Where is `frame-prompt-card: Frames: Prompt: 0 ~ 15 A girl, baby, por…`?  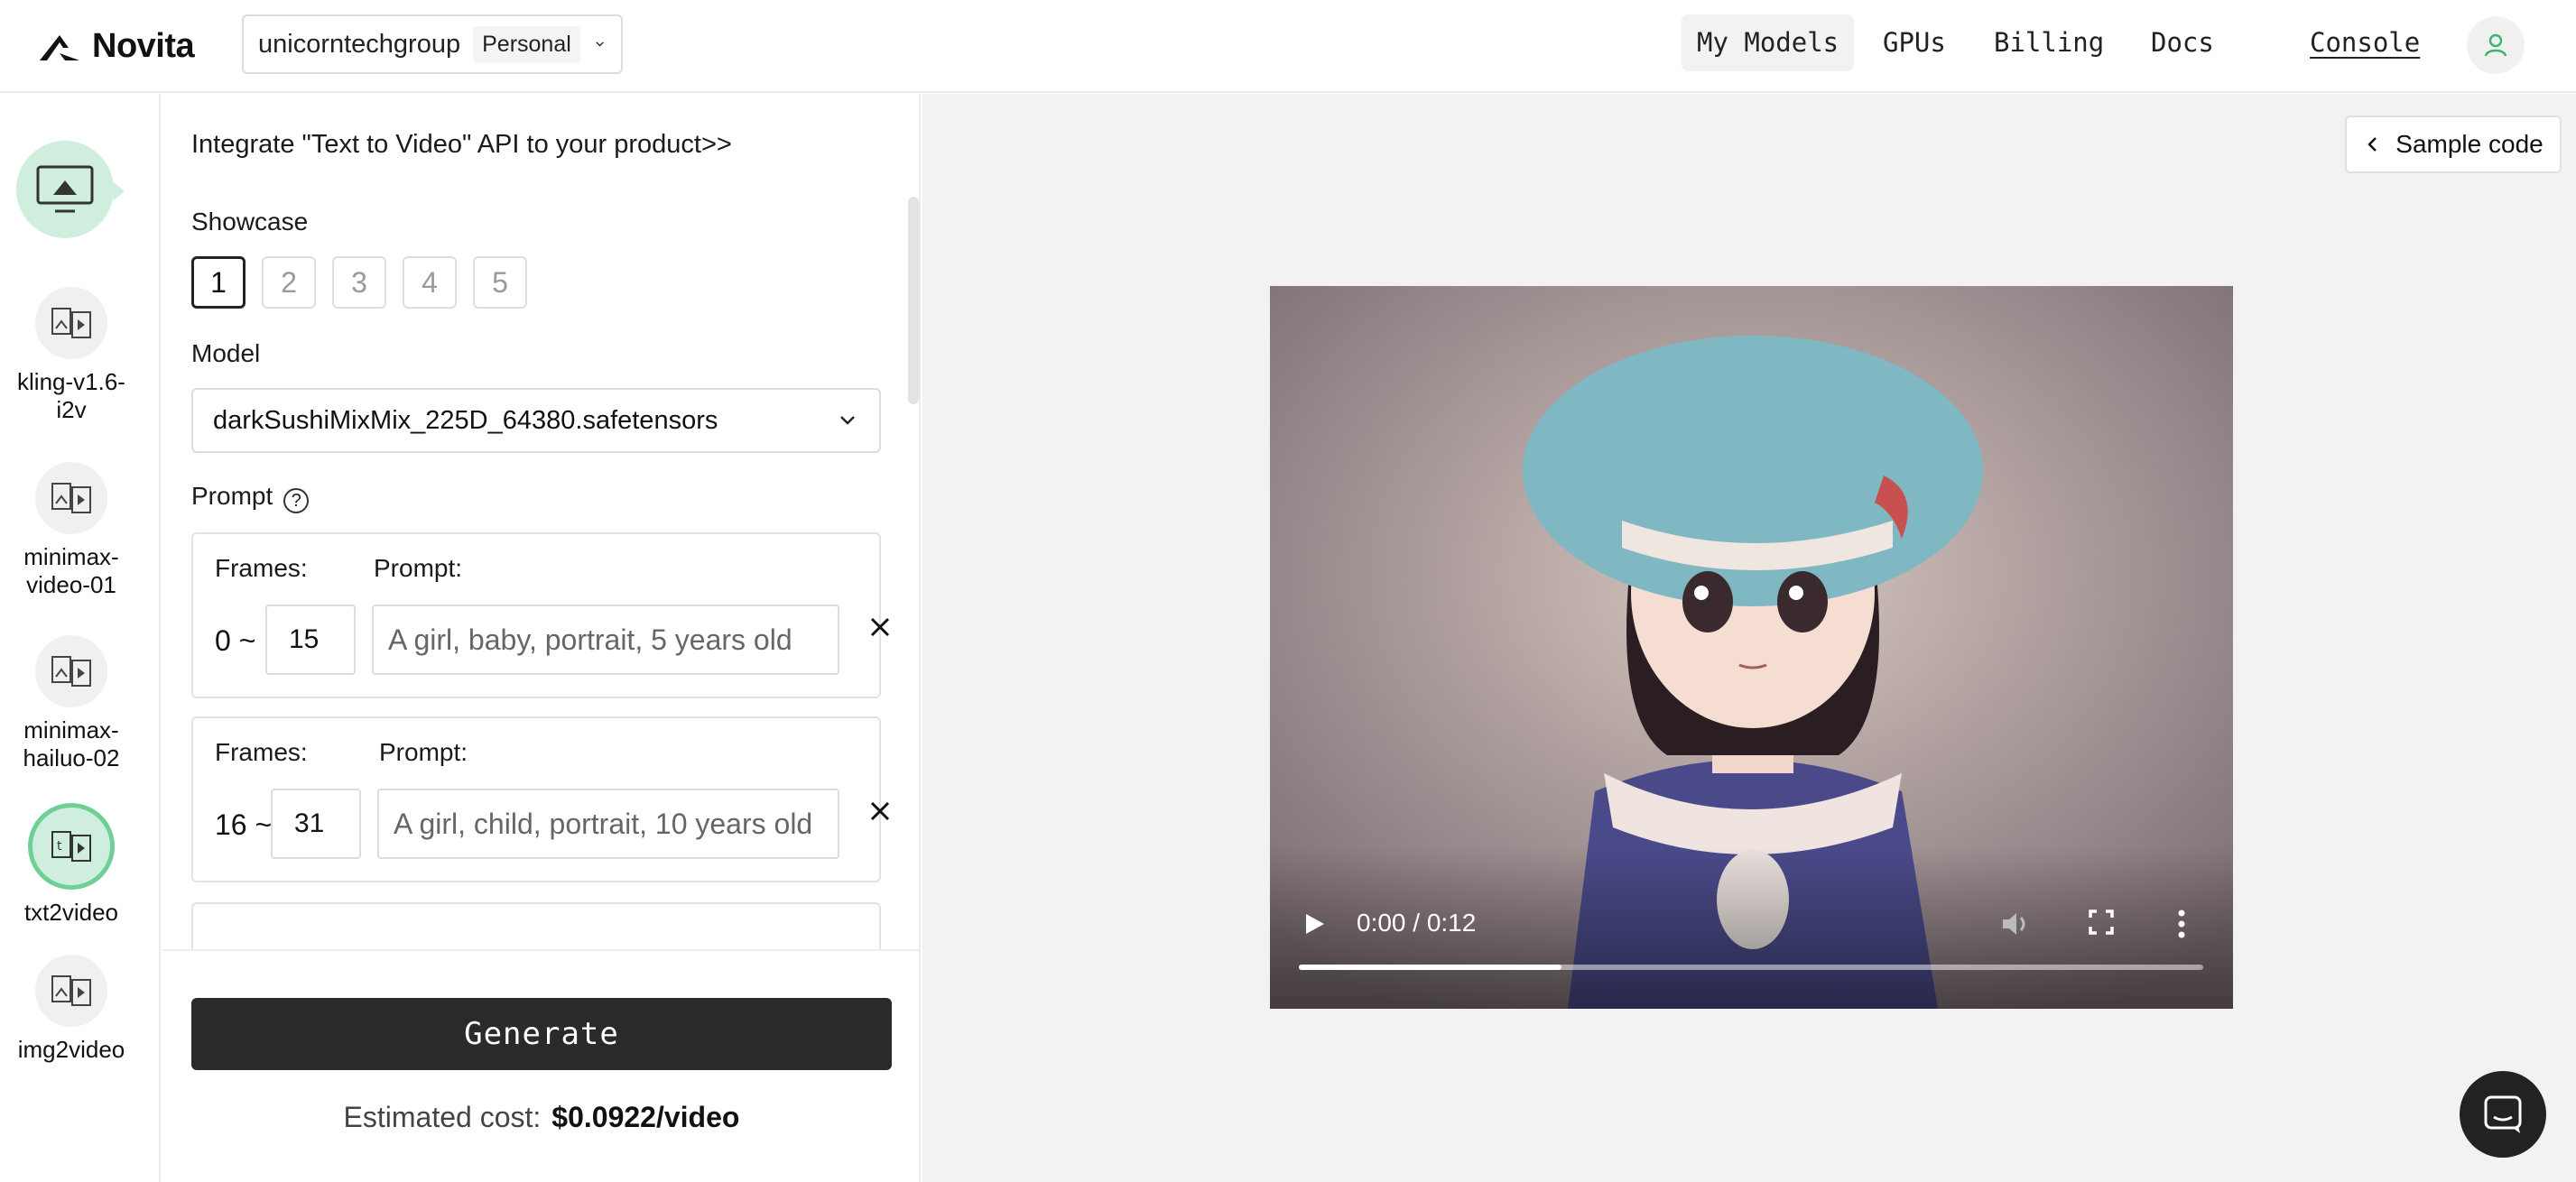
frame-prompt-card: Frames: Prompt: 0 ~ 15 A girl, baby, por… is located at coordinates (541, 615).